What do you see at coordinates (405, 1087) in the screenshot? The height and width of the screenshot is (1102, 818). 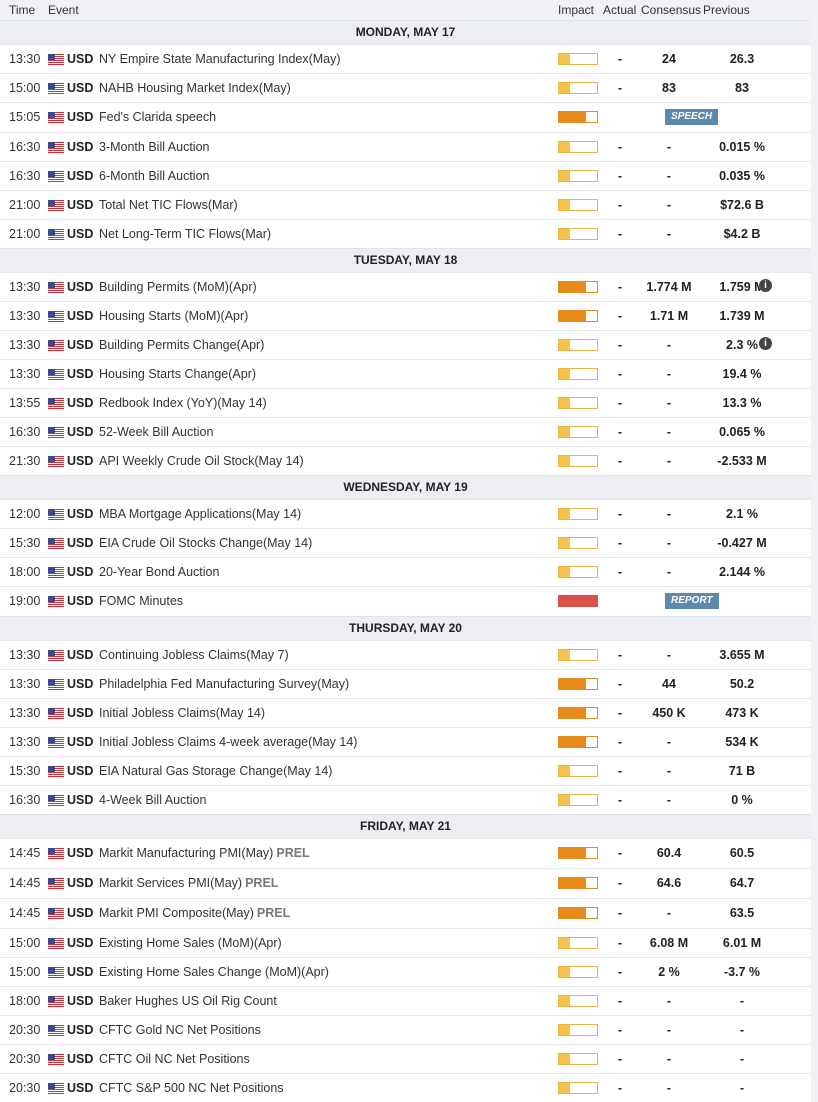 I see `table-row: 20:30 USD CFTC S&P 500 NC Net Positions - - -` at bounding box center [405, 1087].